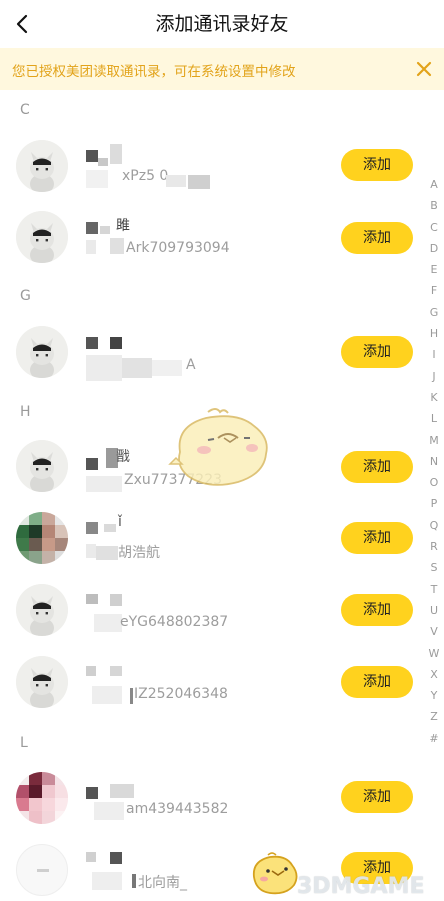 The width and height of the screenshot is (444, 901). I want to click on contact-name: 戬, so click(123, 457).